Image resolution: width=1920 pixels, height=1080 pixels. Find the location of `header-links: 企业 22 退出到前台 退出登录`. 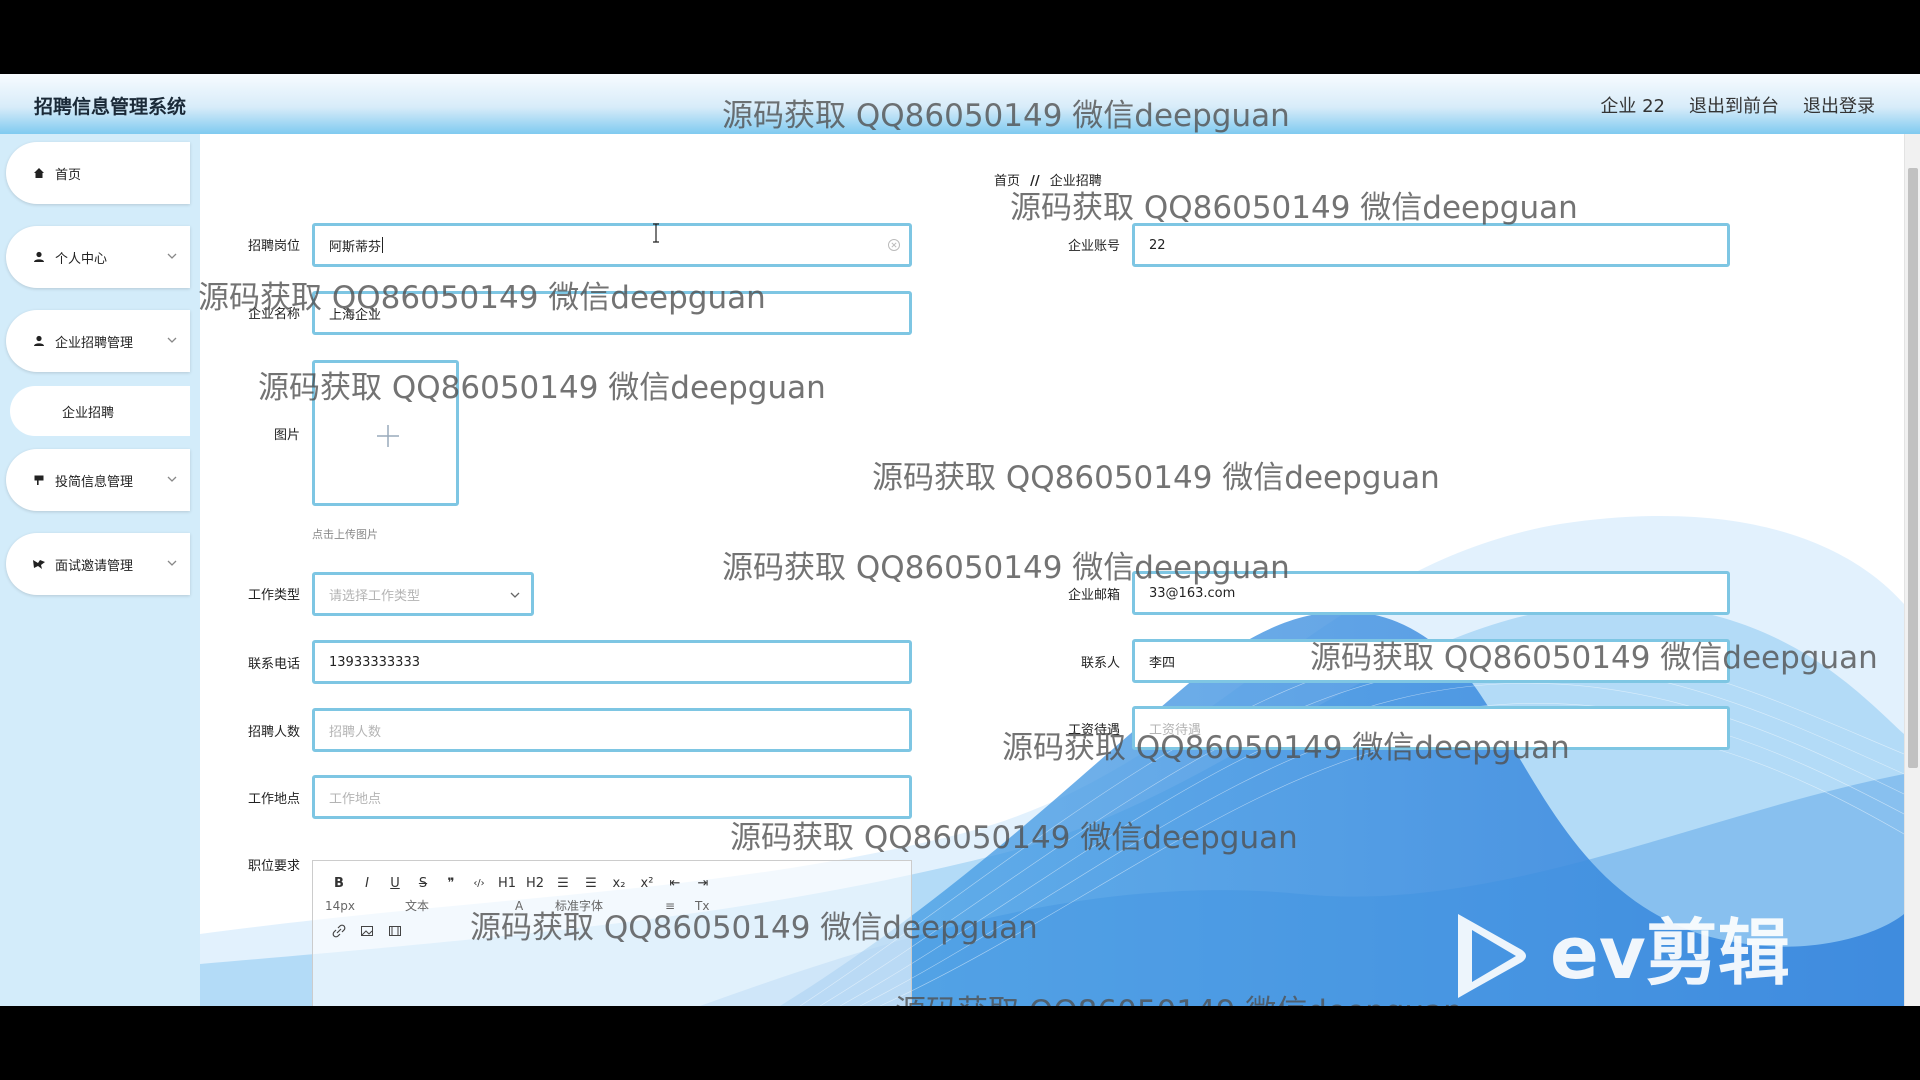

header-links: 企业 22 退出到前台 退出登录 is located at coordinates (1737, 105).